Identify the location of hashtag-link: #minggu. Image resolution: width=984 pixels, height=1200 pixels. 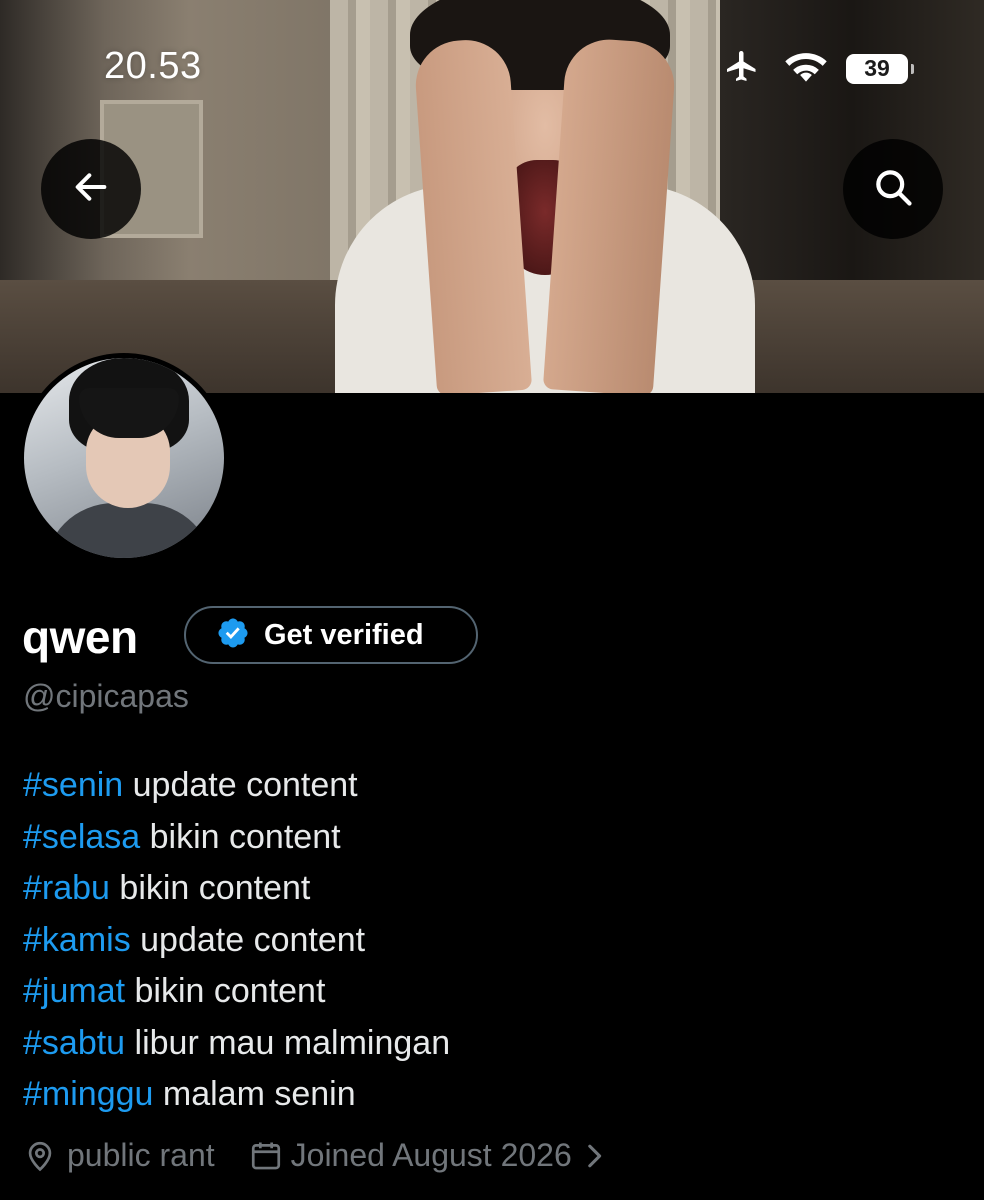
(88, 1094).